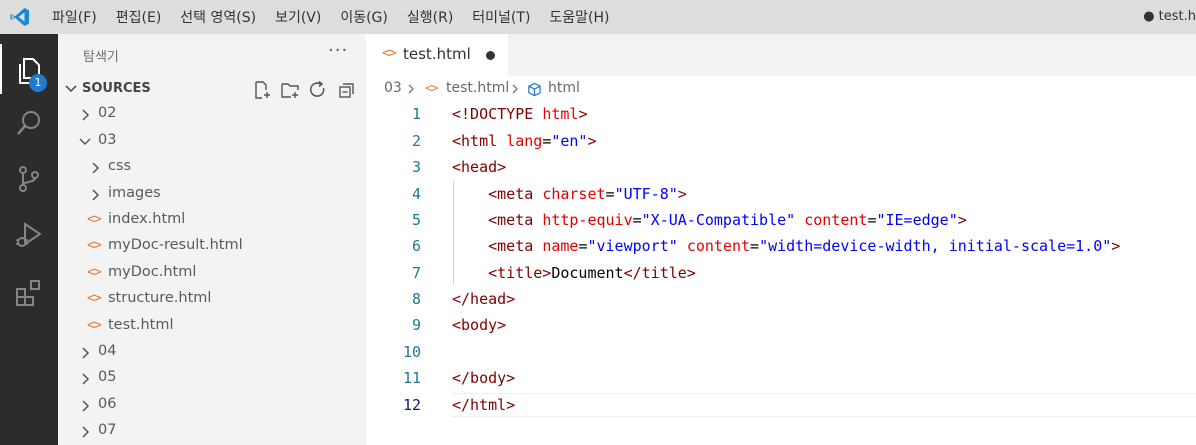 Image resolution: width=1196 pixels, height=445 pixels. What do you see at coordinates (107, 113) in the screenshot?
I see `tree-item-label: 02` at bounding box center [107, 113].